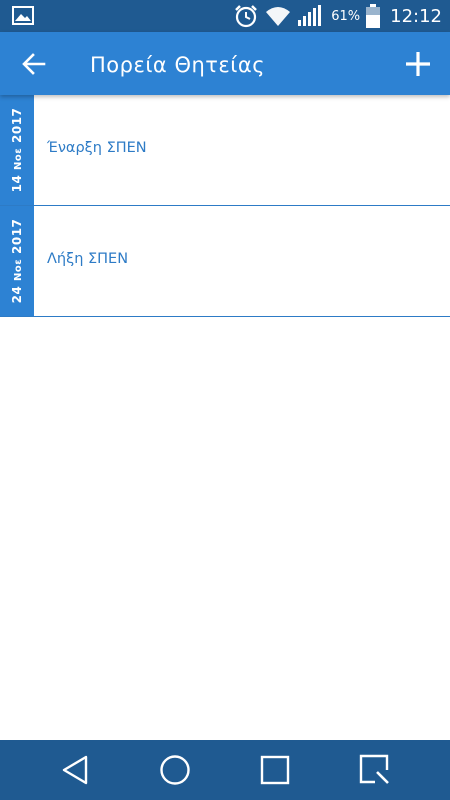 This screenshot has width=450, height=800. What do you see at coordinates (17, 294) in the screenshot?
I see `date-day: 24` at bounding box center [17, 294].